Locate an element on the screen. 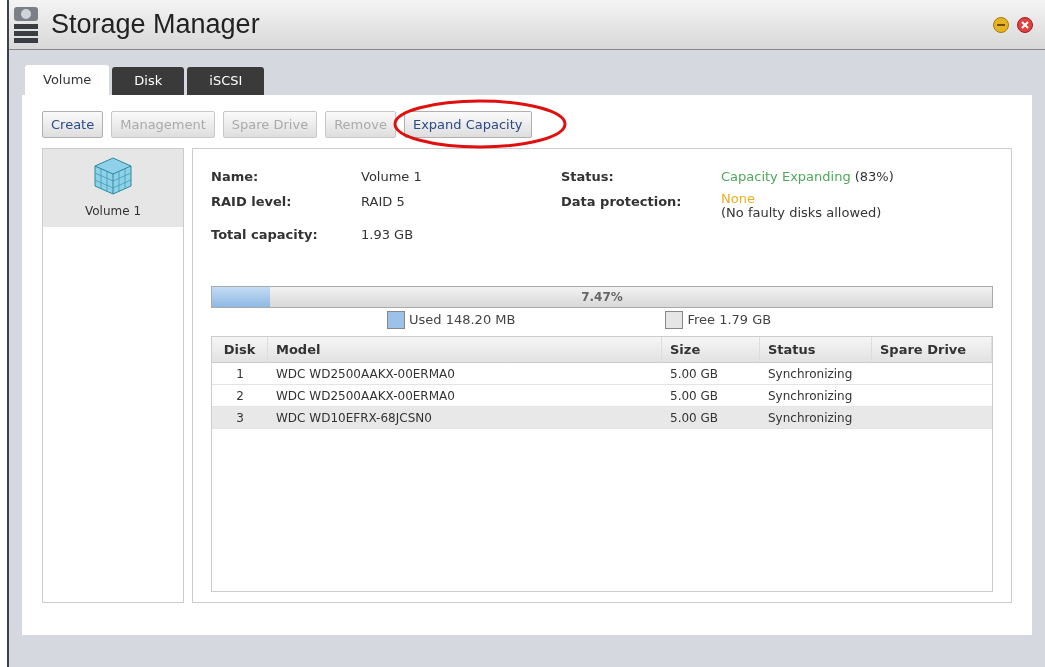 The image size is (1045, 667). field-value: 1.93 GB is located at coordinates (388, 234).